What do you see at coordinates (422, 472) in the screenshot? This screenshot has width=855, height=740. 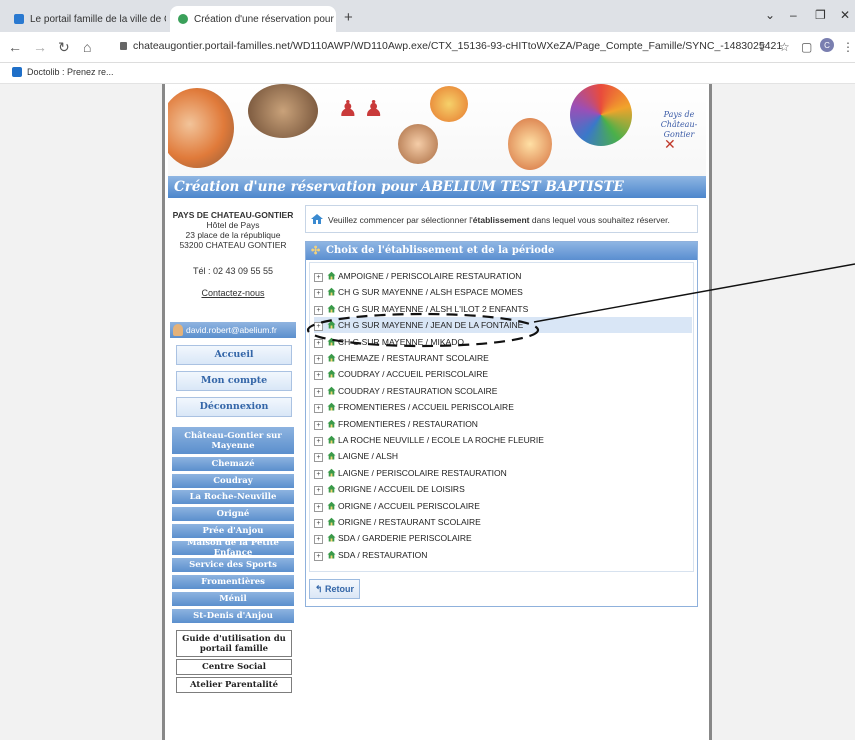 I see `establishment-label: LAIGNE / PERISCOLAIRE RESTAURATION` at bounding box center [422, 472].